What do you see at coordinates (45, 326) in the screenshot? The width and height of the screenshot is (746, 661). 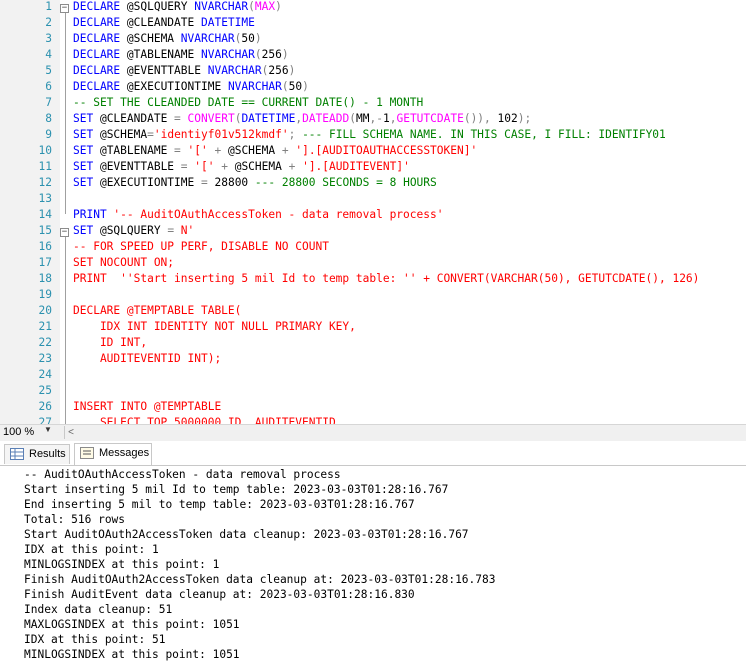 I see `line-number: 21` at bounding box center [45, 326].